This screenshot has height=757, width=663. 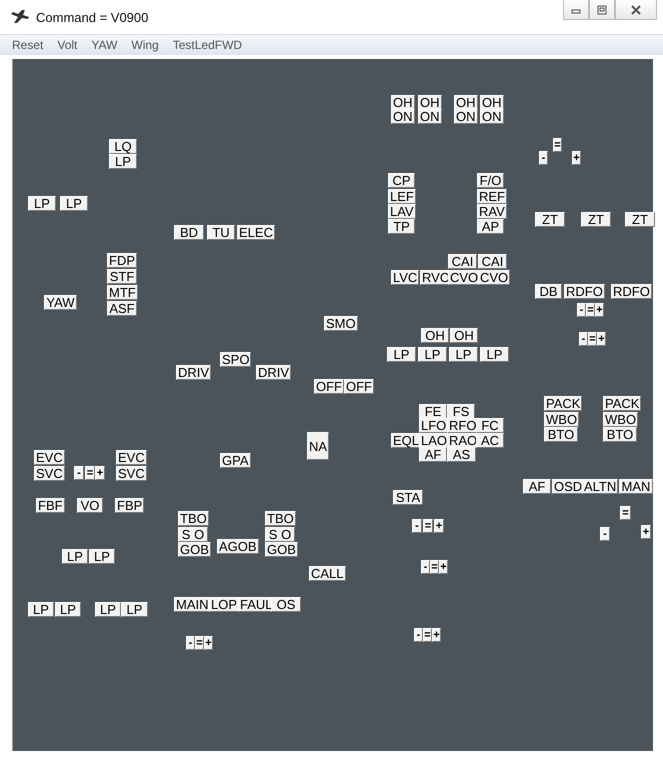 I want to click on indicator-label: CP, so click(x=401, y=180).